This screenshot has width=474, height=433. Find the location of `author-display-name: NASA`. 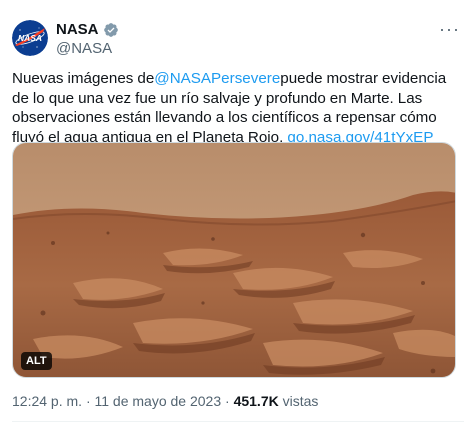

author-display-name: NASA is located at coordinates (77, 30).